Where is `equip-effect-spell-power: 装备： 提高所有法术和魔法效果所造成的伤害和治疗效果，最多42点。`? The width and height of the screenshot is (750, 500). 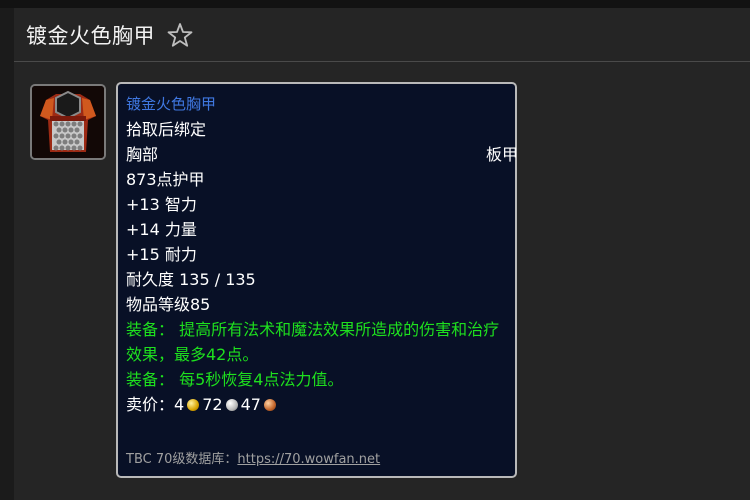
equip-effect-spell-power: 装备： 提高所有法术和魔法效果所造成的伤害和治疗效果，最多42点。 is located at coordinates (313, 342).